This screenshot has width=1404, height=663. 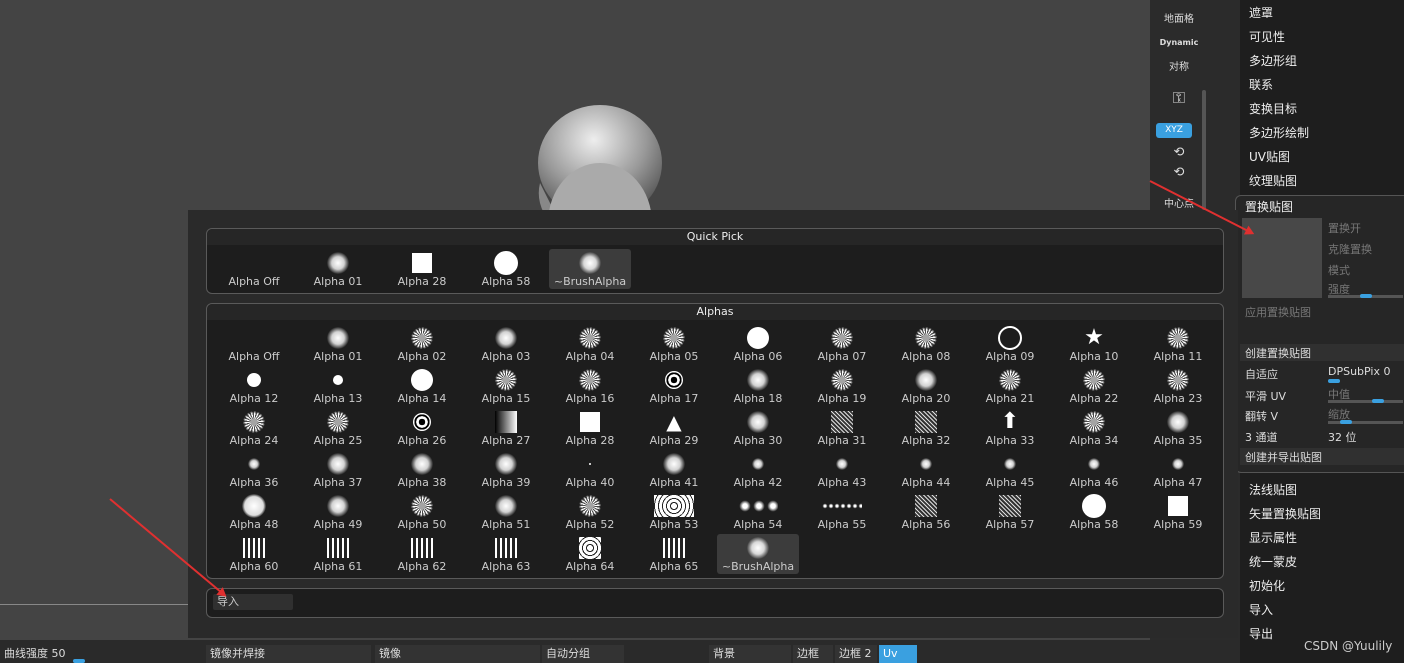 I want to click on rotate-z-icon: ⟲, so click(x=1179, y=172).